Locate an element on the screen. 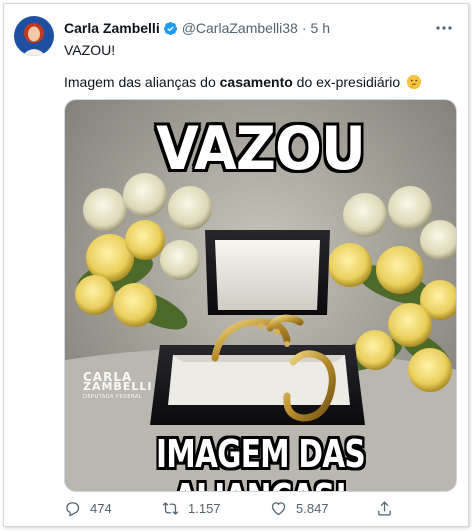 The height and width of the screenshot is (532, 474). more-options-icon is located at coordinates (444, 28).